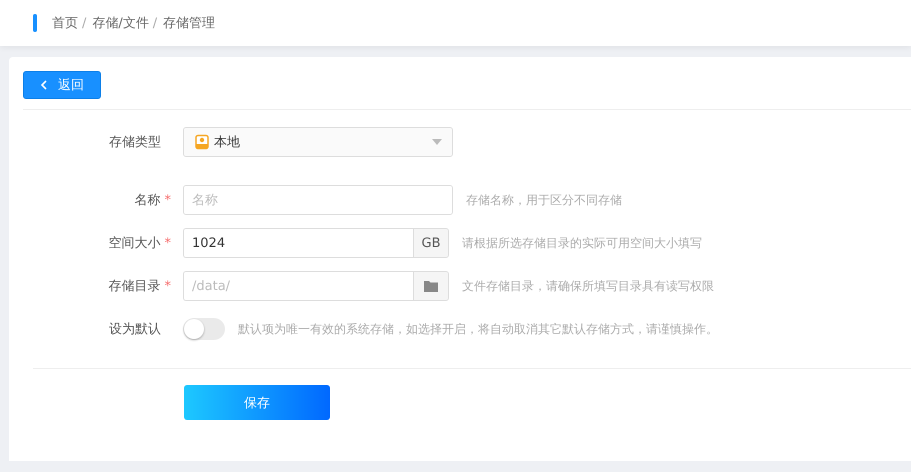 The width and height of the screenshot is (911, 472). Describe the element at coordinates (437, 142) in the screenshot. I see `caret-down-icon` at that location.